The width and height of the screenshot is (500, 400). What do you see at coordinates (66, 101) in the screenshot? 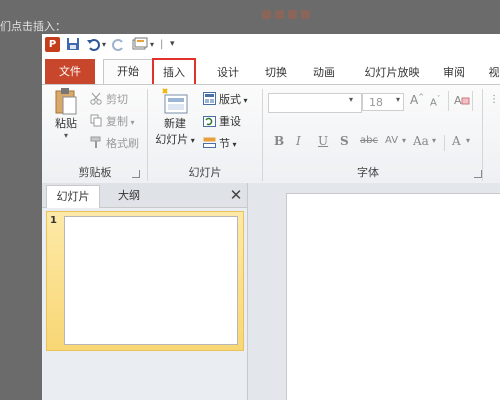
I see `paste-icon` at bounding box center [66, 101].